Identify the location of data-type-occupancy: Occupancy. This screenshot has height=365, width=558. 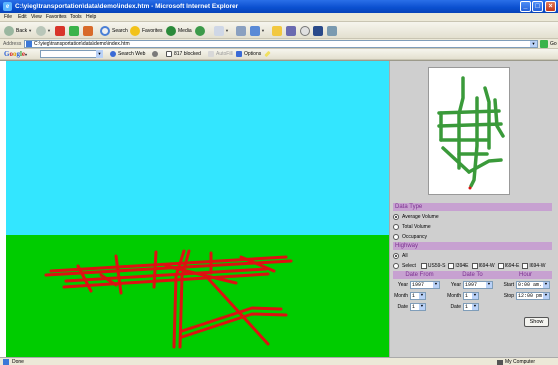
(472, 236).